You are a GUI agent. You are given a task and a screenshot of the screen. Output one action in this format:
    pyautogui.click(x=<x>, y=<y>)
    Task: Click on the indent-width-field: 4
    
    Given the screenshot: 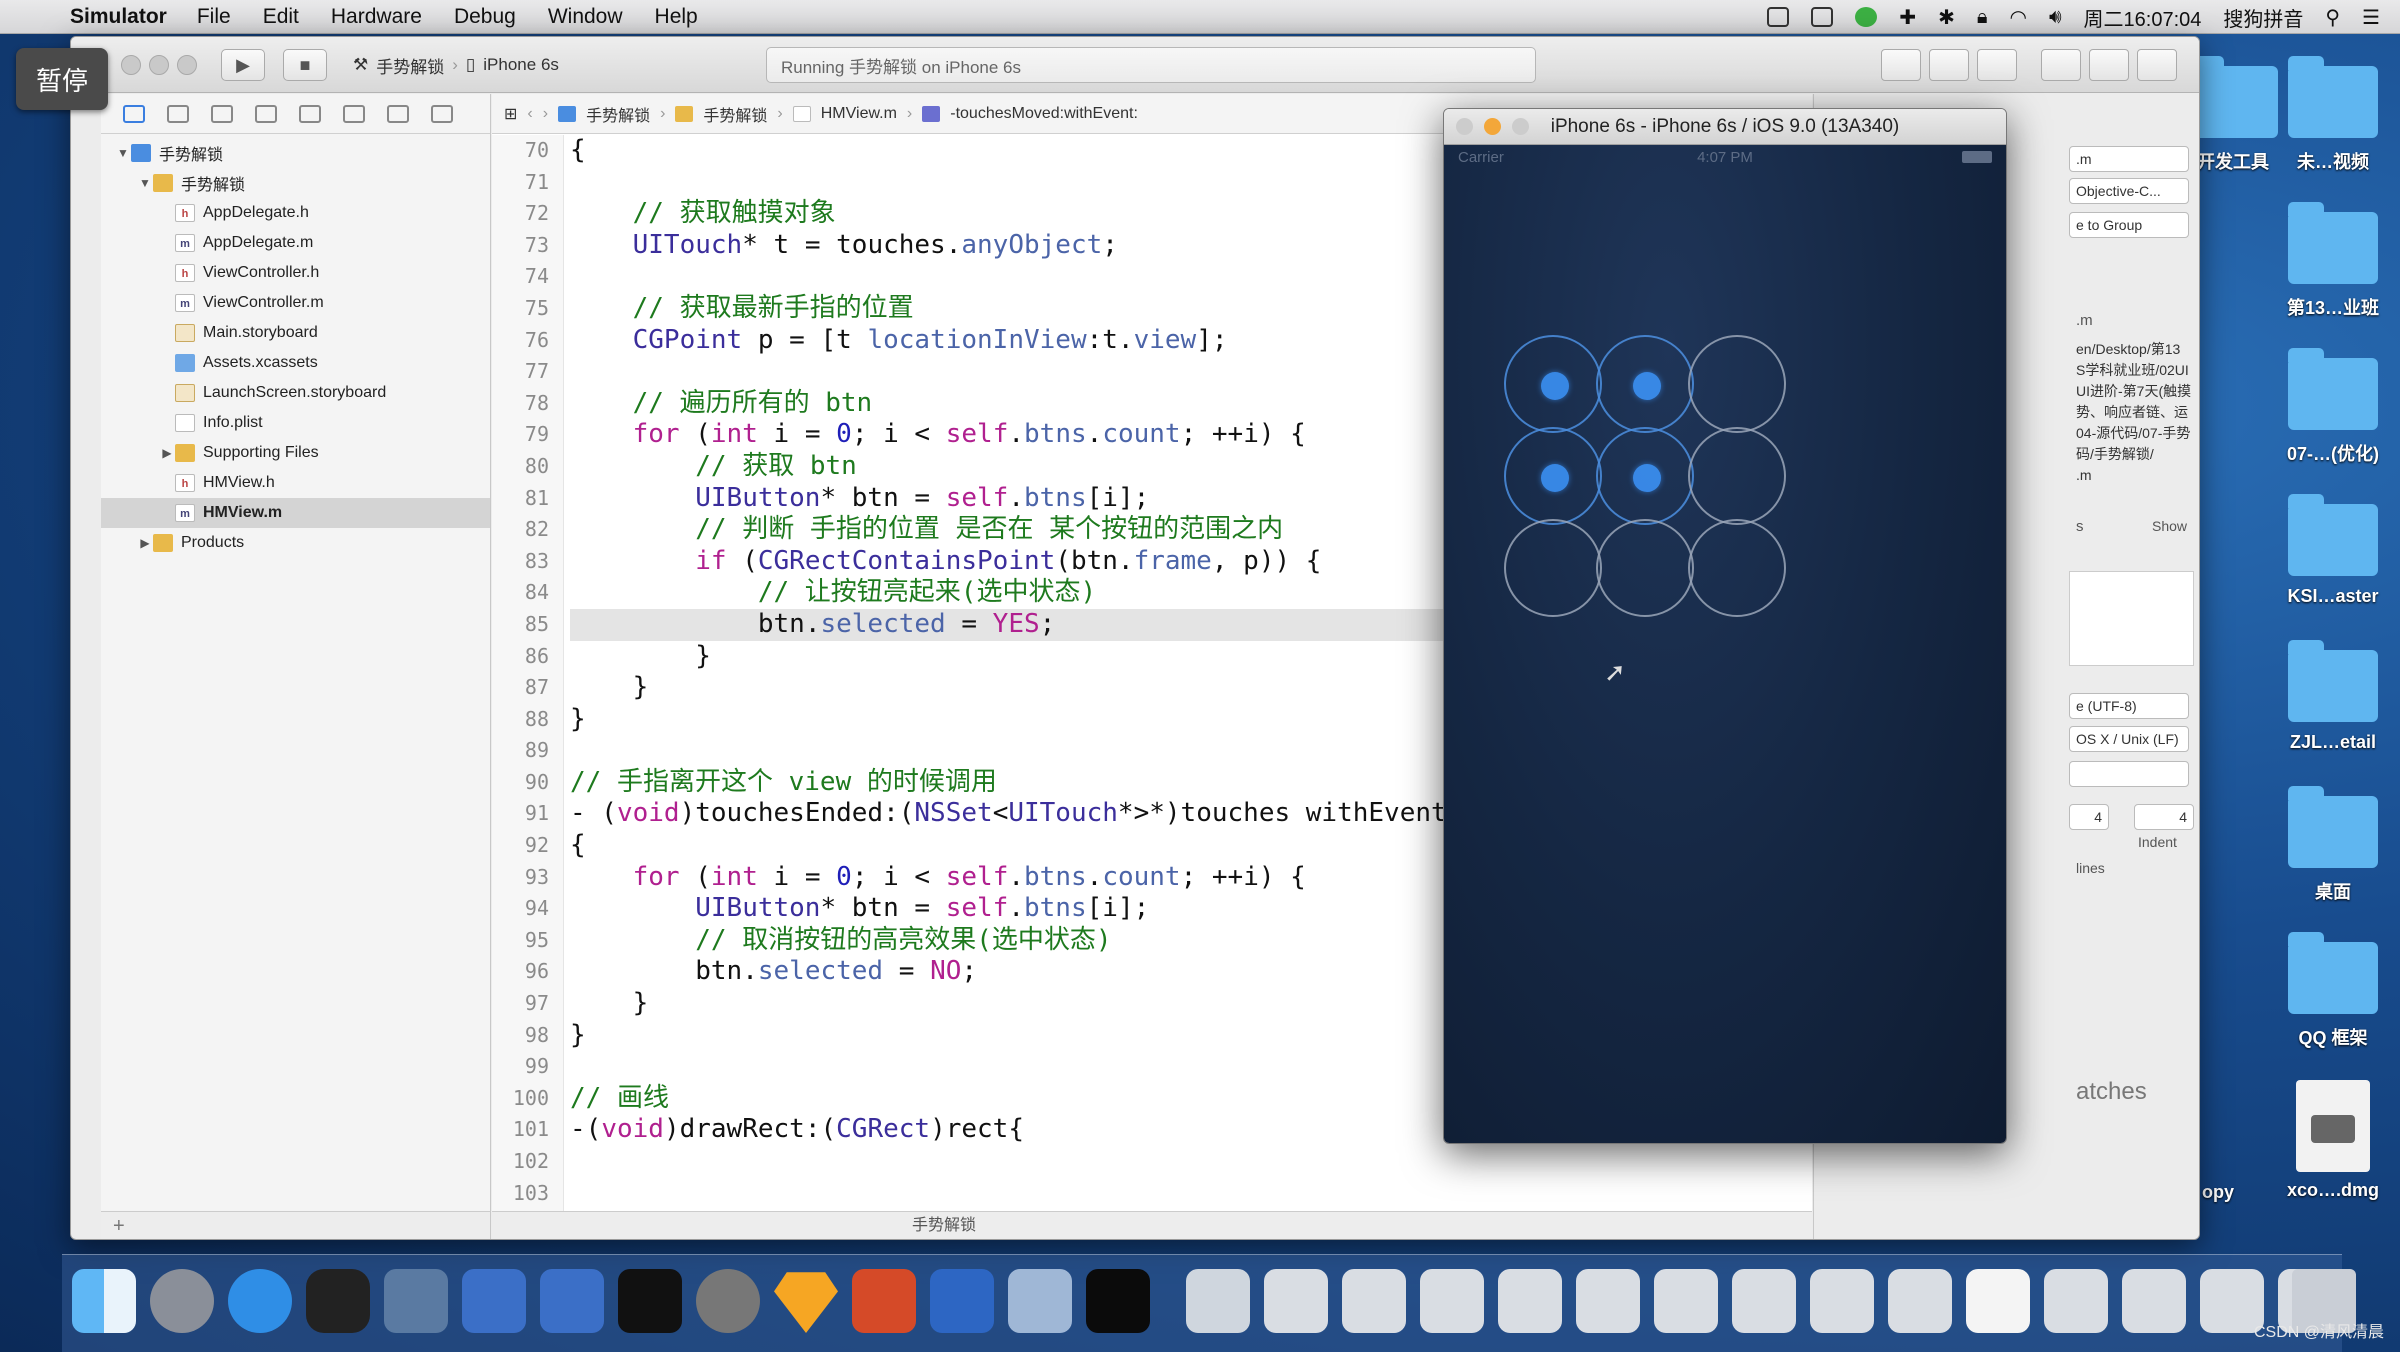 What is the action you would take?
    pyautogui.click(x=2164, y=817)
    